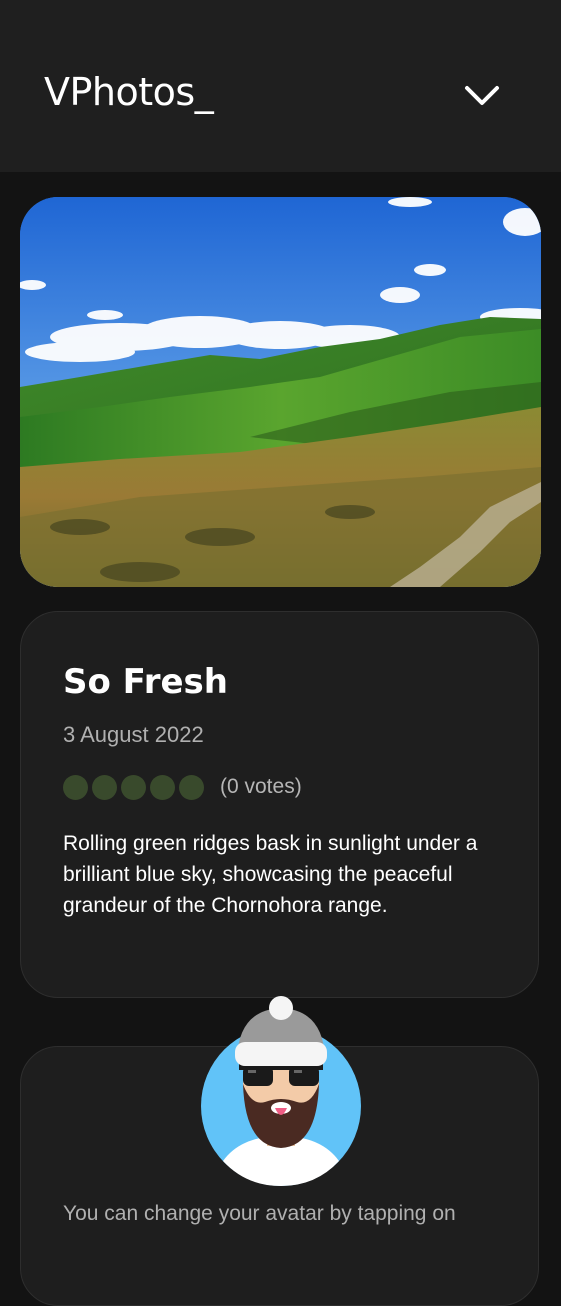  I want to click on photo-date: 3 August 2022, so click(133, 734).